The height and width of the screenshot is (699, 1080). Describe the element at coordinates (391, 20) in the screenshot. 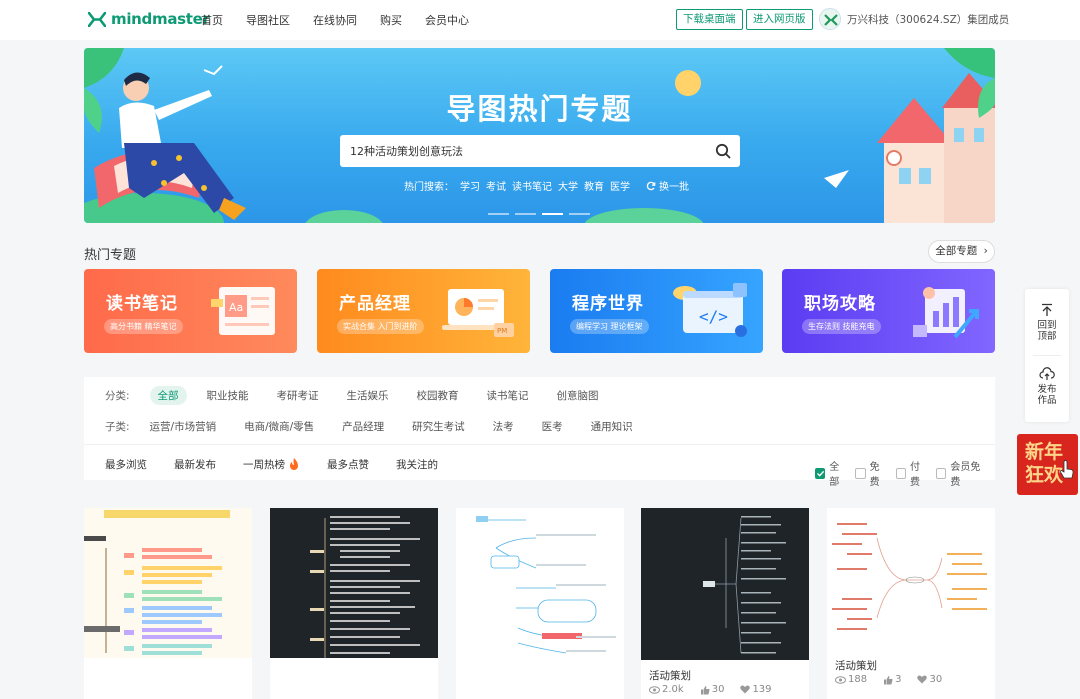

I see `nav-buy: 购买` at that location.